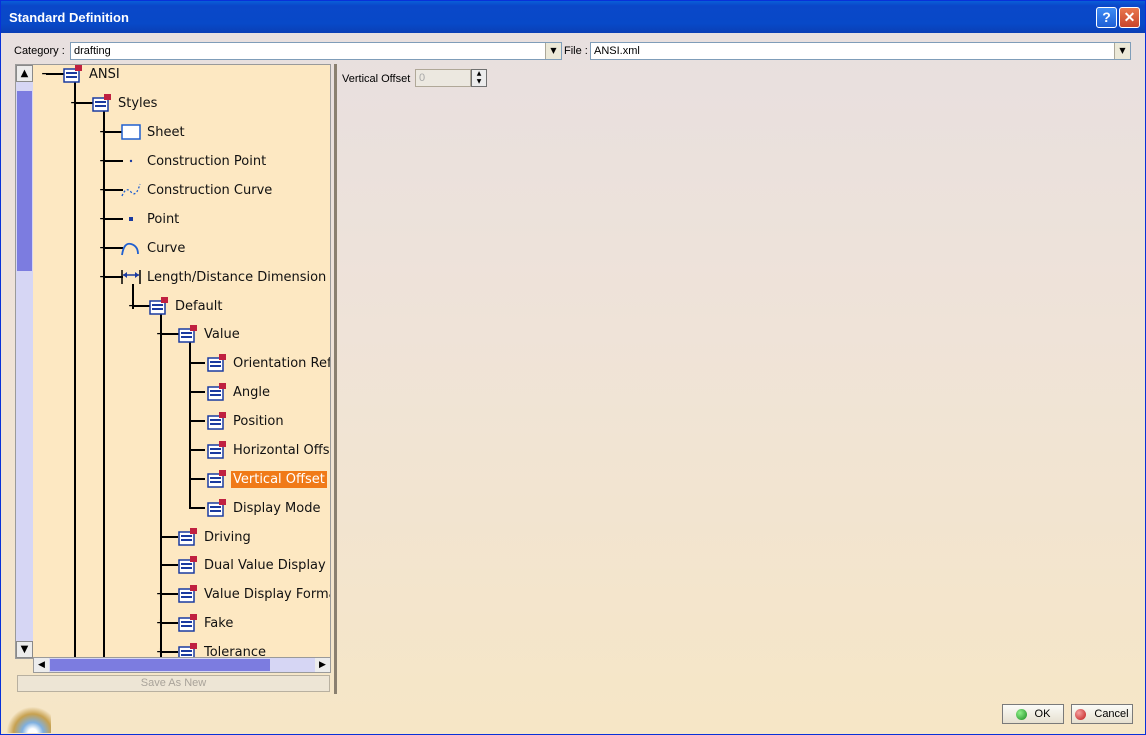  I want to click on tree-node-label: Default, so click(199, 306).